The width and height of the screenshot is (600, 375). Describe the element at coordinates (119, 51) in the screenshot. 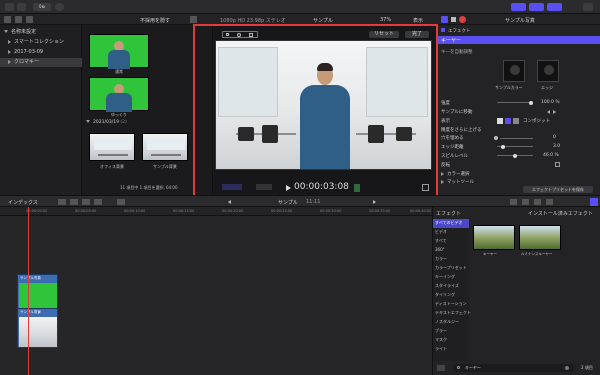

I see `clip-thumbnail-normal` at that location.